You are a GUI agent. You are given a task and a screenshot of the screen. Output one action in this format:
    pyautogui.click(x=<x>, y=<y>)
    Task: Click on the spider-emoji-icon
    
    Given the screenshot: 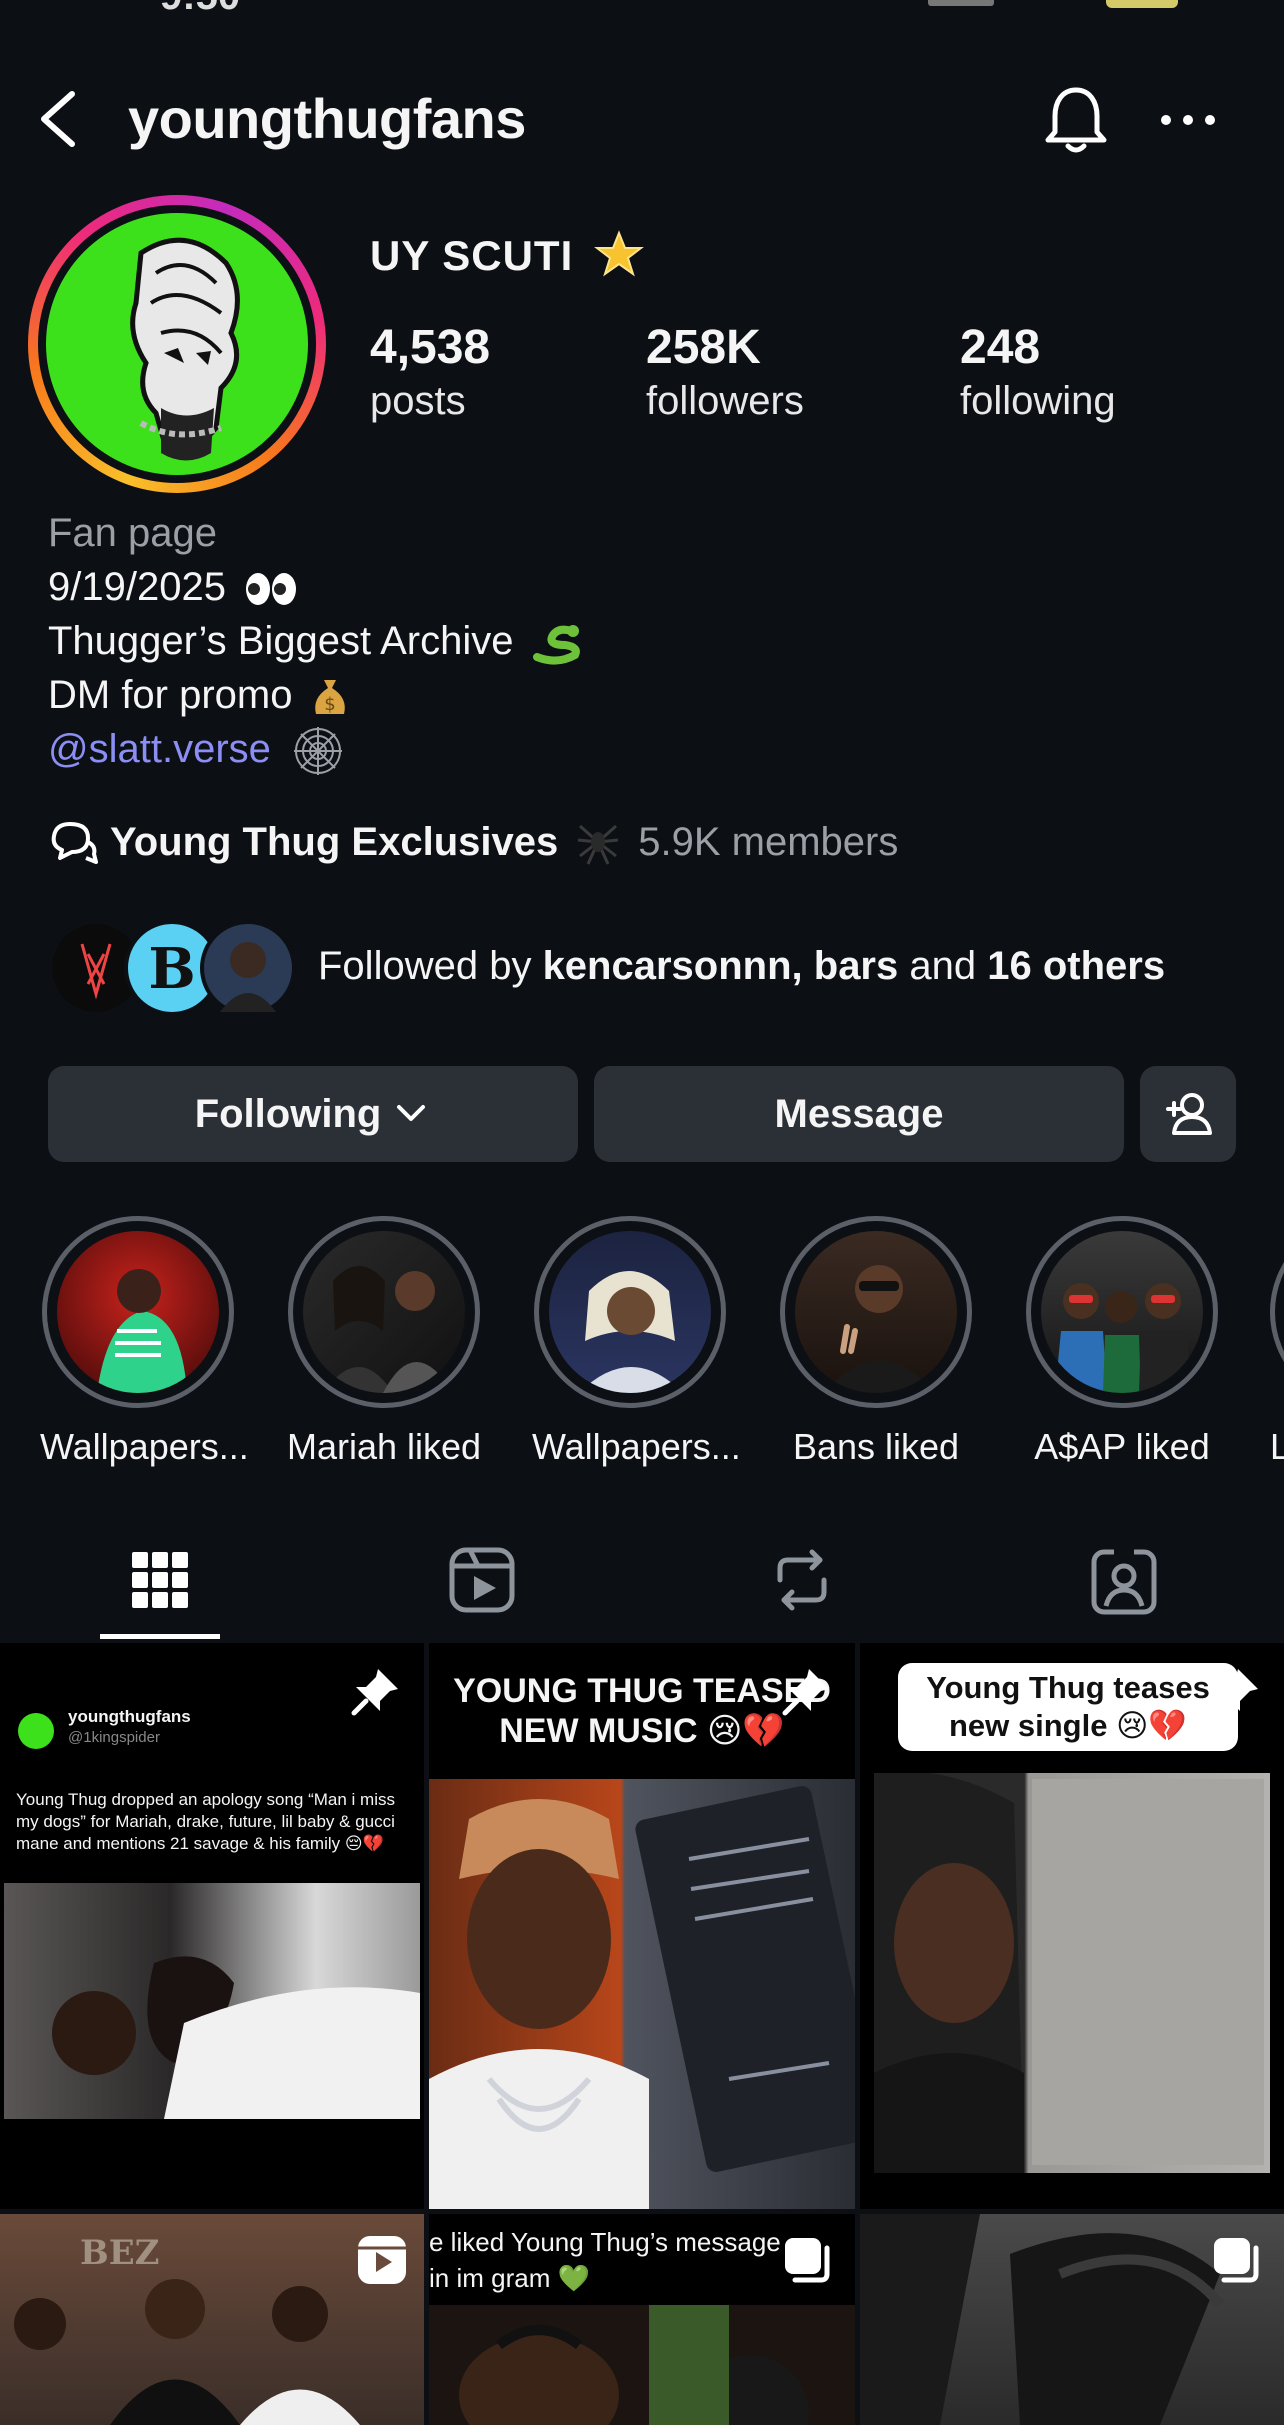 What is the action you would take?
    pyautogui.click(x=598, y=844)
    